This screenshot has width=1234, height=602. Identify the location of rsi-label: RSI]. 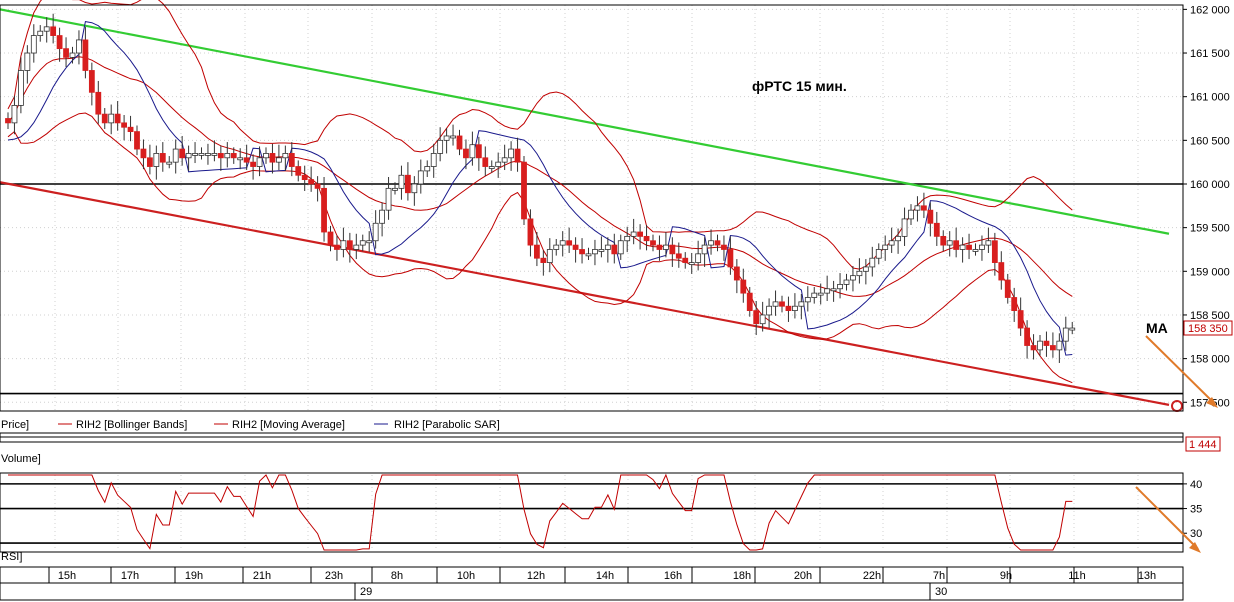
(11, 557).